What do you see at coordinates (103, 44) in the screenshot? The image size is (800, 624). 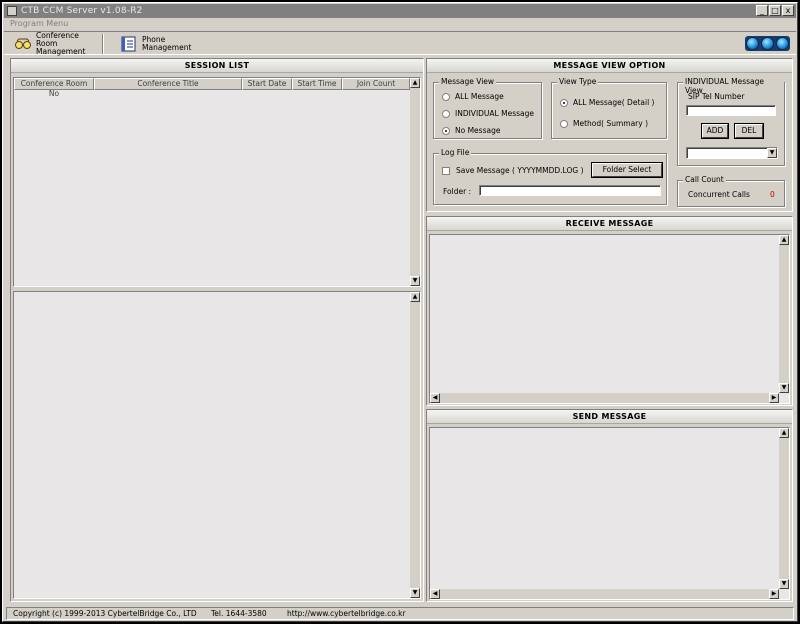 I see `toolbar-separator` at bounding box center [103, 44].